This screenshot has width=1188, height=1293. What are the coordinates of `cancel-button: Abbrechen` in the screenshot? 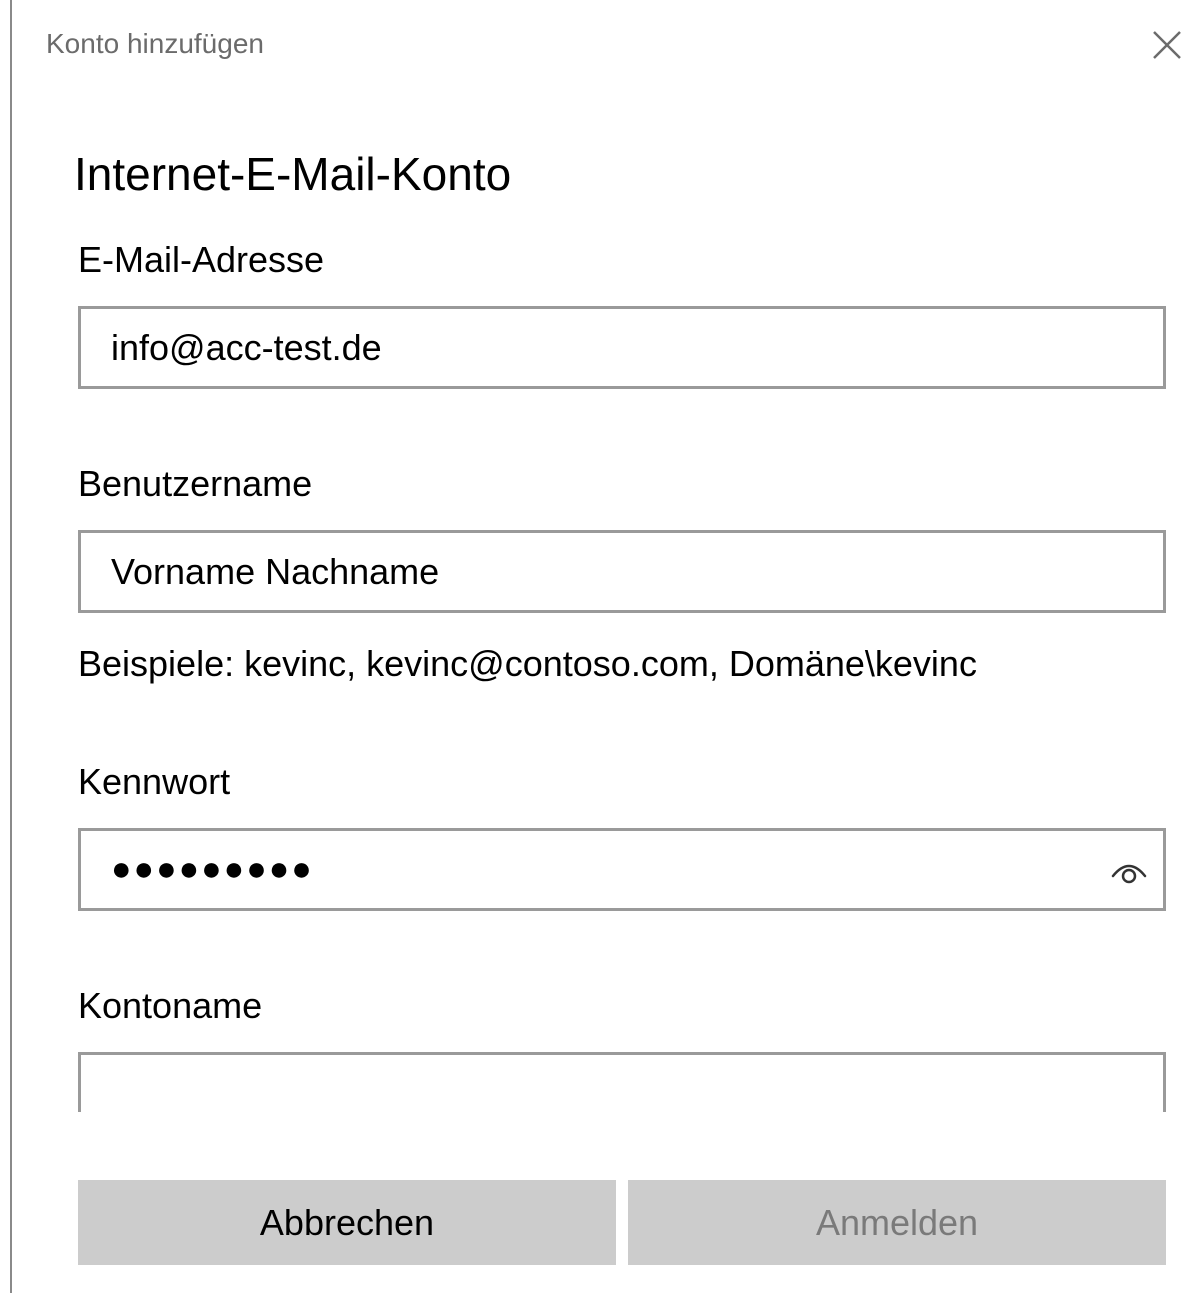 It's located at (347, 1222).